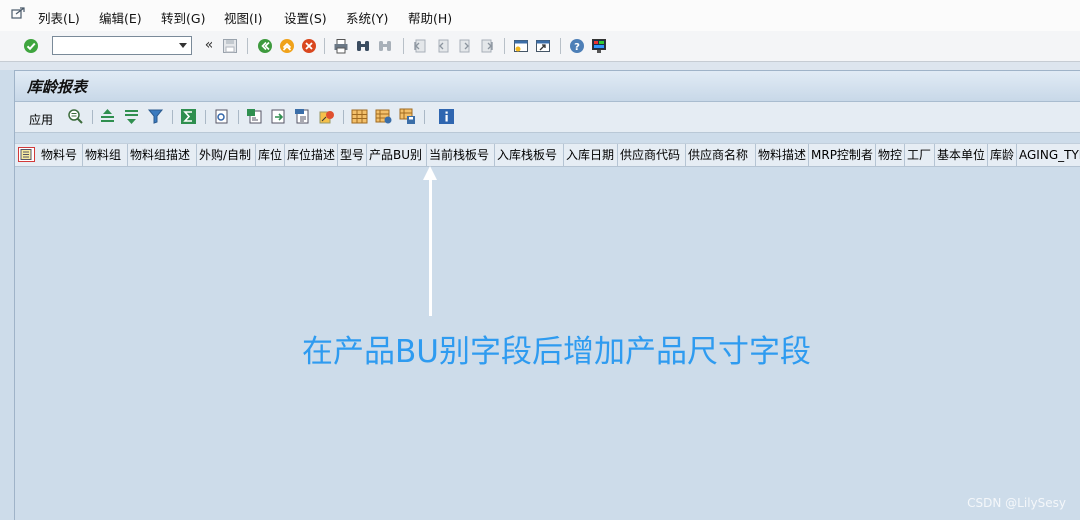 The width and height of the screenshot is (1080, 520). Describe the element at coordinates (183, 45) in the screenshot. I see `dropdown-arrow-icon` at that location.